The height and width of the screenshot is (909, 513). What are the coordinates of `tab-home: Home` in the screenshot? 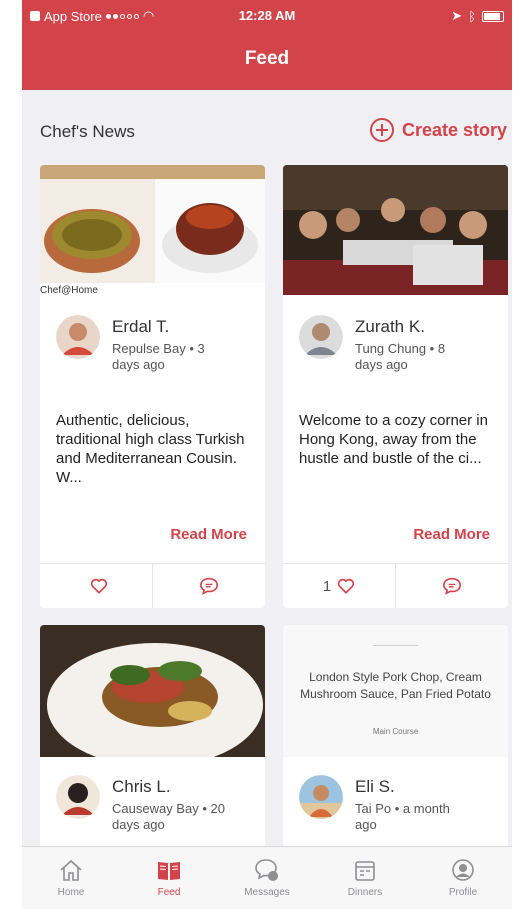 It's located at (71, 878).